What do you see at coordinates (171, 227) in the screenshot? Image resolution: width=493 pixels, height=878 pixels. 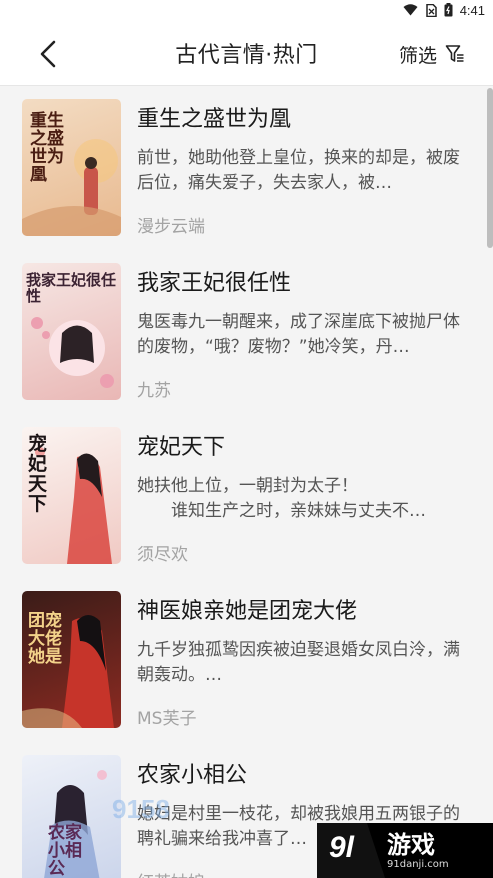 I see `book-author: 漫步云端` at bounding box center [171, 227].